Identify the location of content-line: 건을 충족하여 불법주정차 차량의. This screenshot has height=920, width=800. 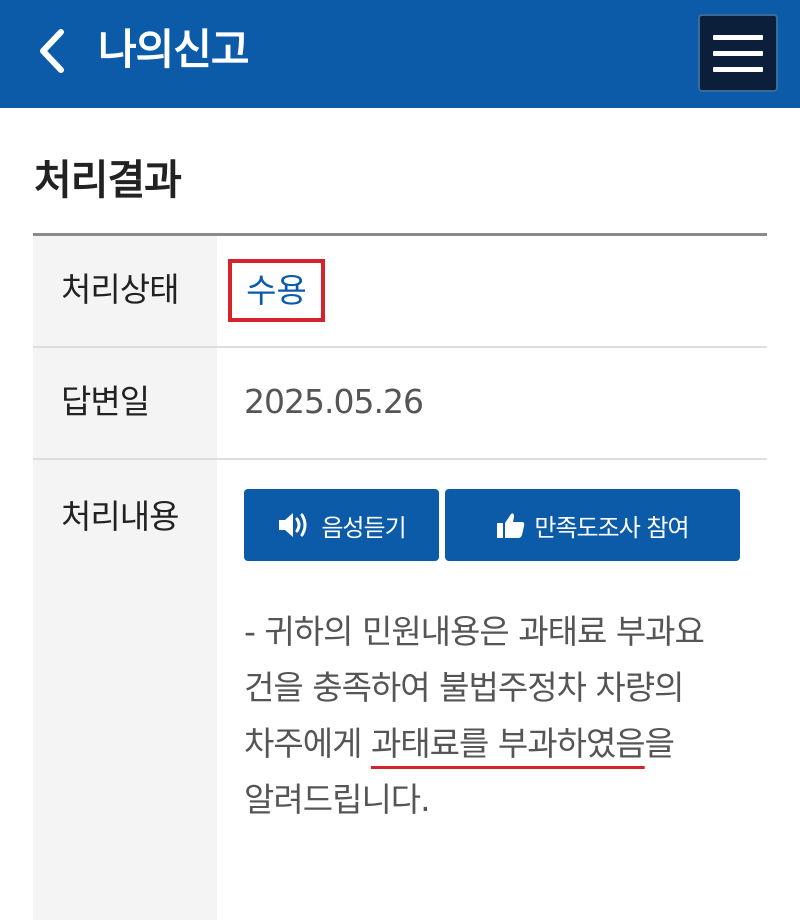
(464, 687).